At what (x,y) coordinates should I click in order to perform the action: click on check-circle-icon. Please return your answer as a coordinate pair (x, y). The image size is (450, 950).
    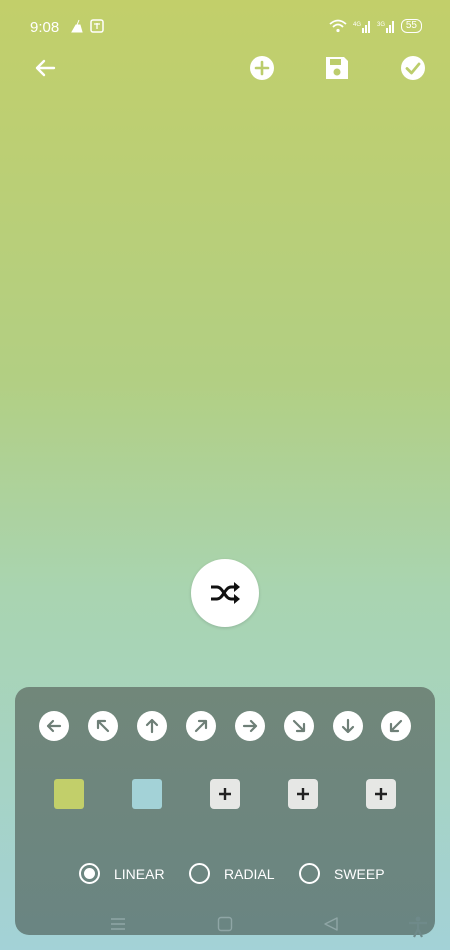
    Looking at the image, I should click on (413, 68).